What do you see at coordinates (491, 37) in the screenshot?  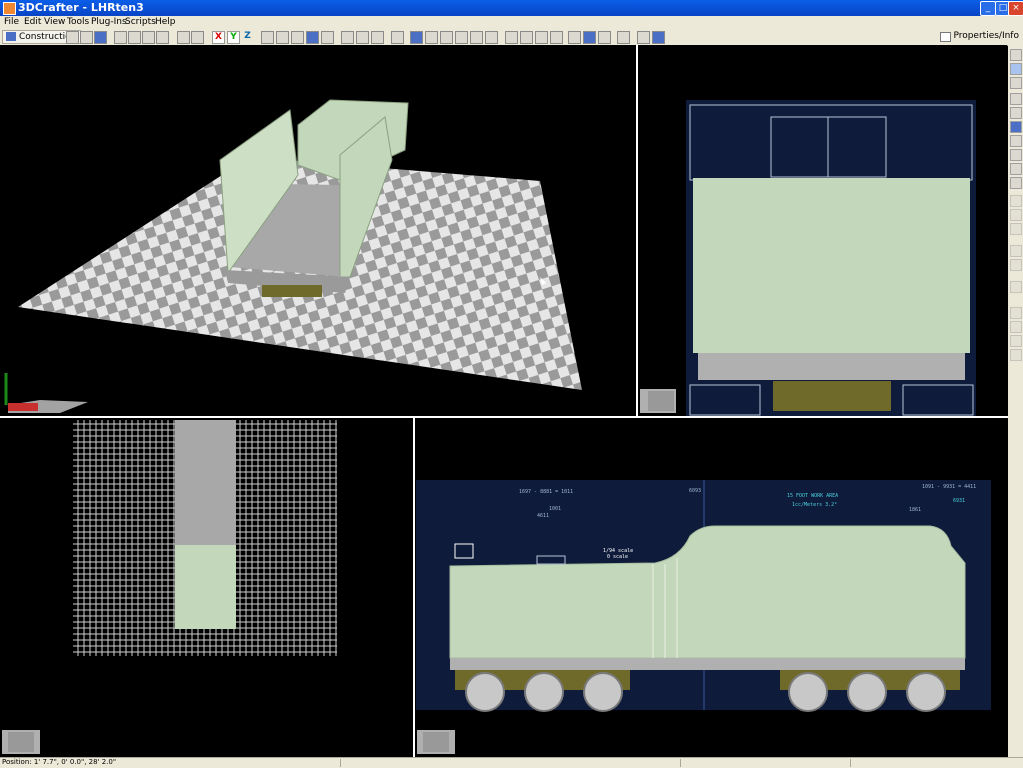 I see `line-icon` at bounding box center [491, 37].